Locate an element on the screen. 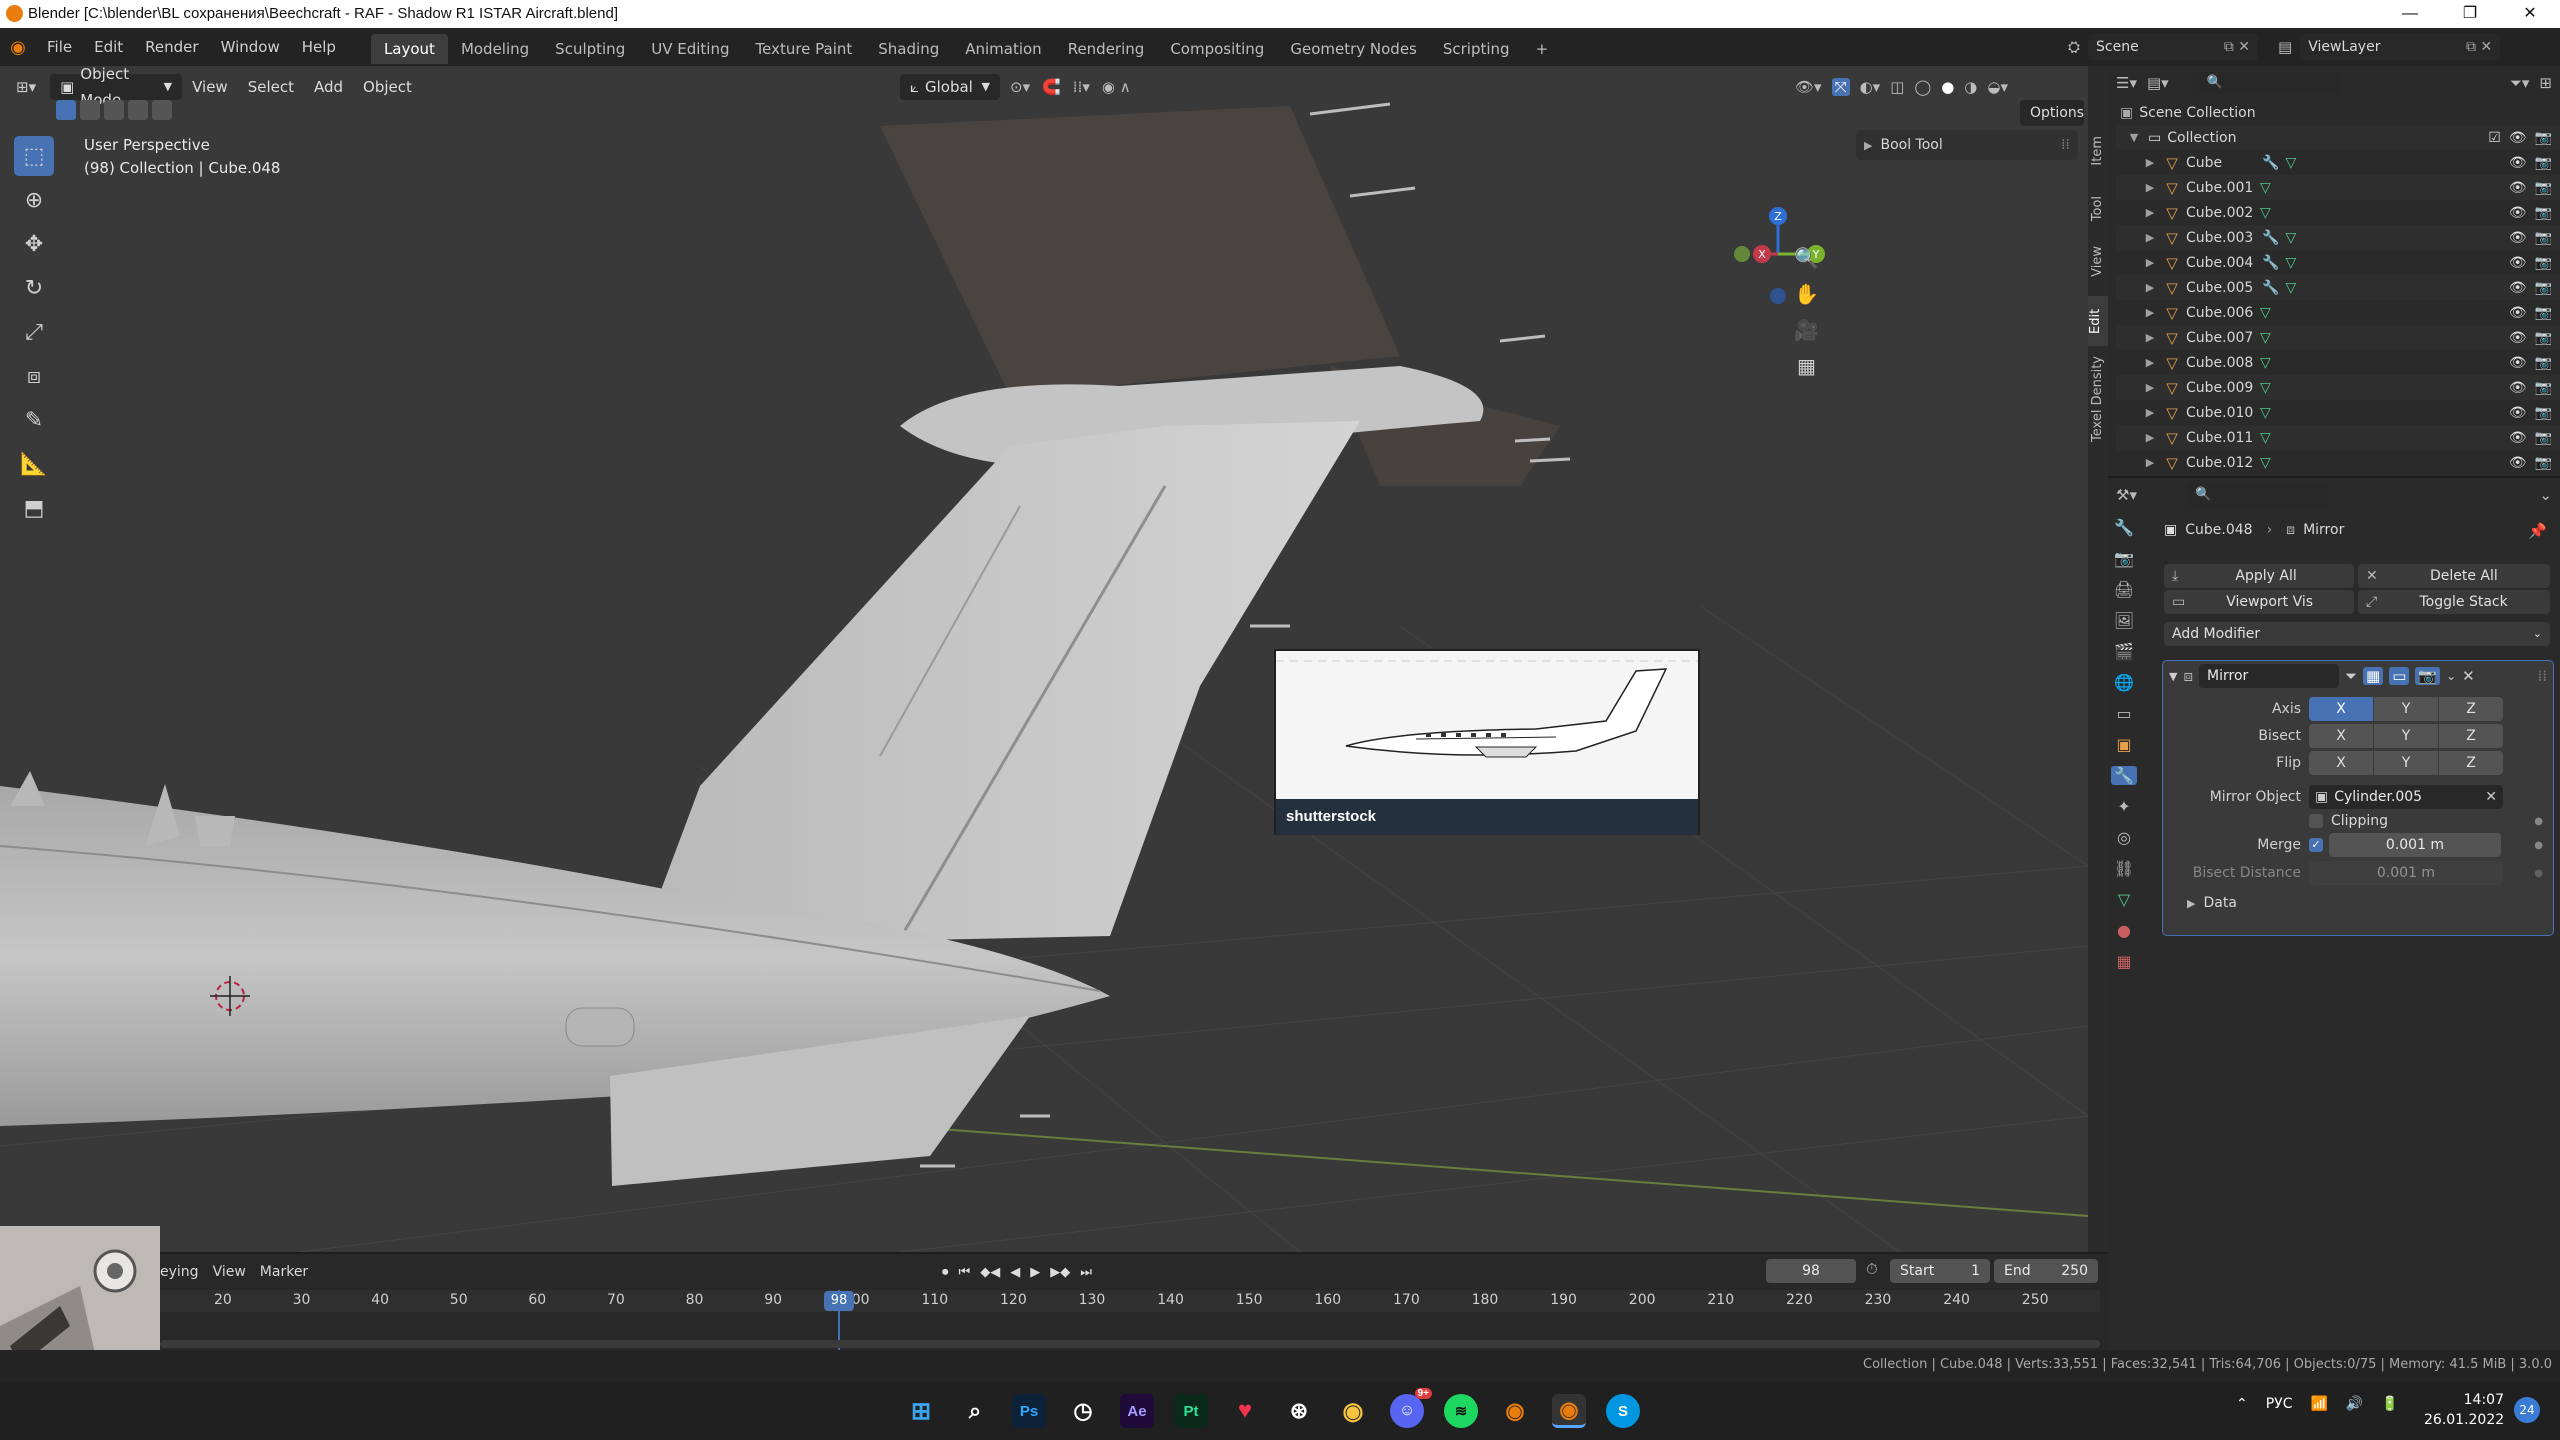 This screenshot has height=1440, width=2560. bool-tool-panel: ▶ Bool Tool ⁞⁞ is located at coordinates (1967, 145).